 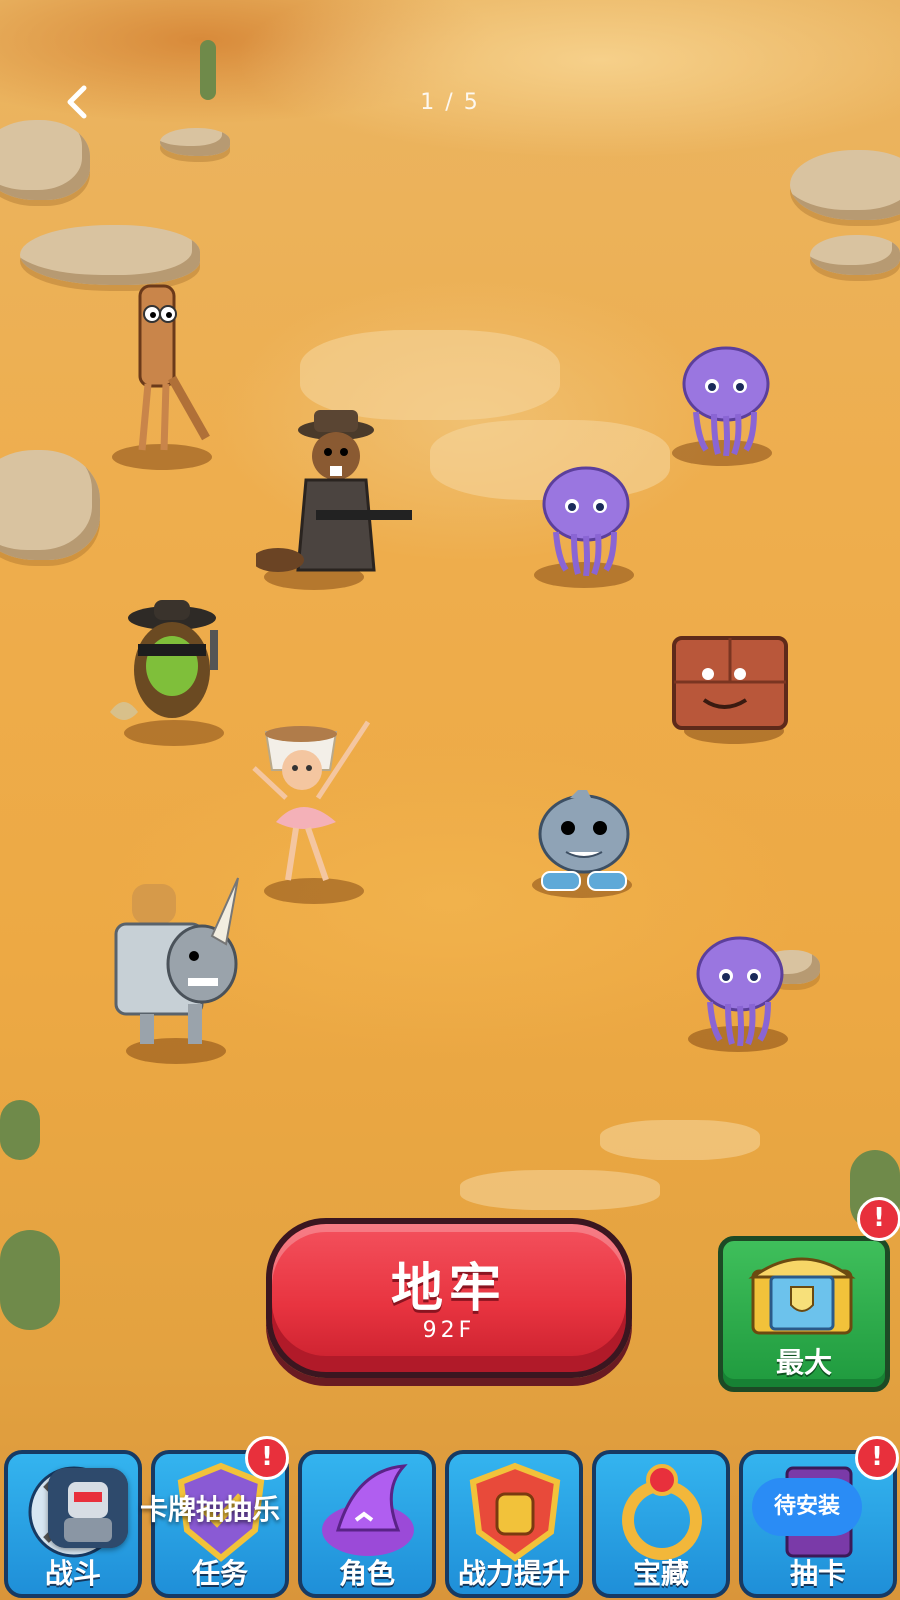 I want to click on tab-label: 战斗, so click(x=72, y=1573).